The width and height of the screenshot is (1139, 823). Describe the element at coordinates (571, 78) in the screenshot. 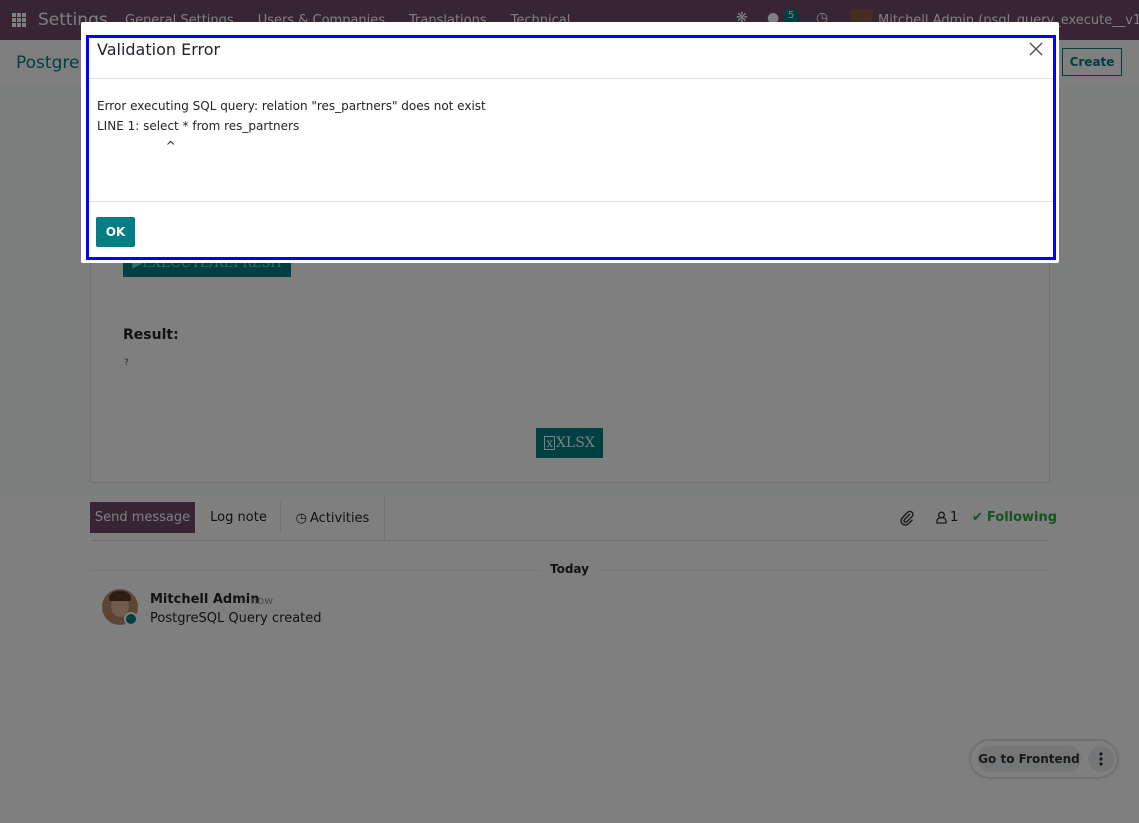

I see `dialog-header-divider` at that location.